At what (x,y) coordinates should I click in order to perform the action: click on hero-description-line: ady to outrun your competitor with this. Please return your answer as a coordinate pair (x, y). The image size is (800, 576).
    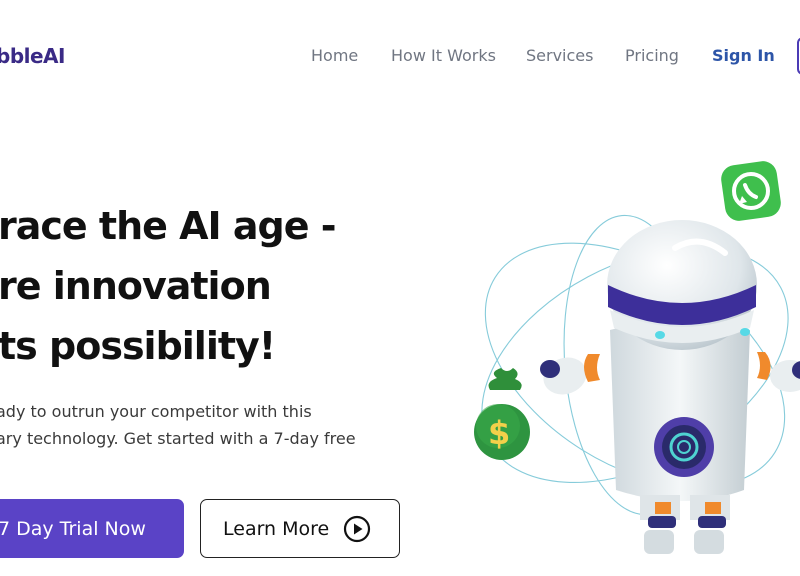
    Looking at the image, I should click on (156, 411).